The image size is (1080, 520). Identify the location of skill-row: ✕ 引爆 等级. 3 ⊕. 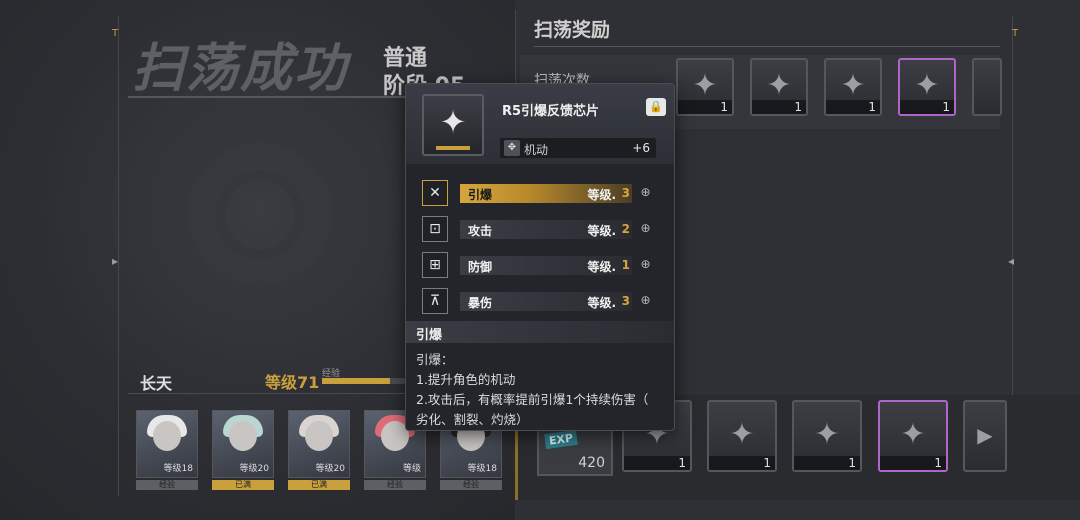
(542, 193).